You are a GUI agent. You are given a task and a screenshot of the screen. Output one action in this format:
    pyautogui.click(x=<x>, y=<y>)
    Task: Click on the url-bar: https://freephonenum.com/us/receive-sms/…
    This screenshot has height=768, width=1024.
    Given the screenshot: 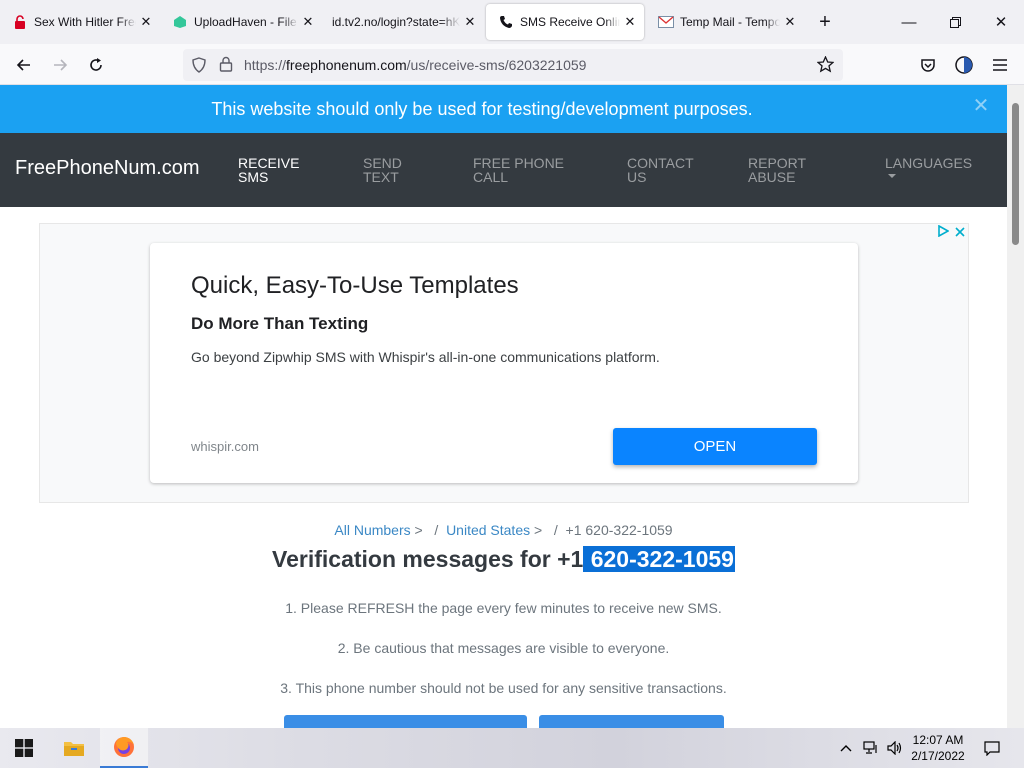 What is the action you would take?
    pyautogui.click(x=513, y=65)
    